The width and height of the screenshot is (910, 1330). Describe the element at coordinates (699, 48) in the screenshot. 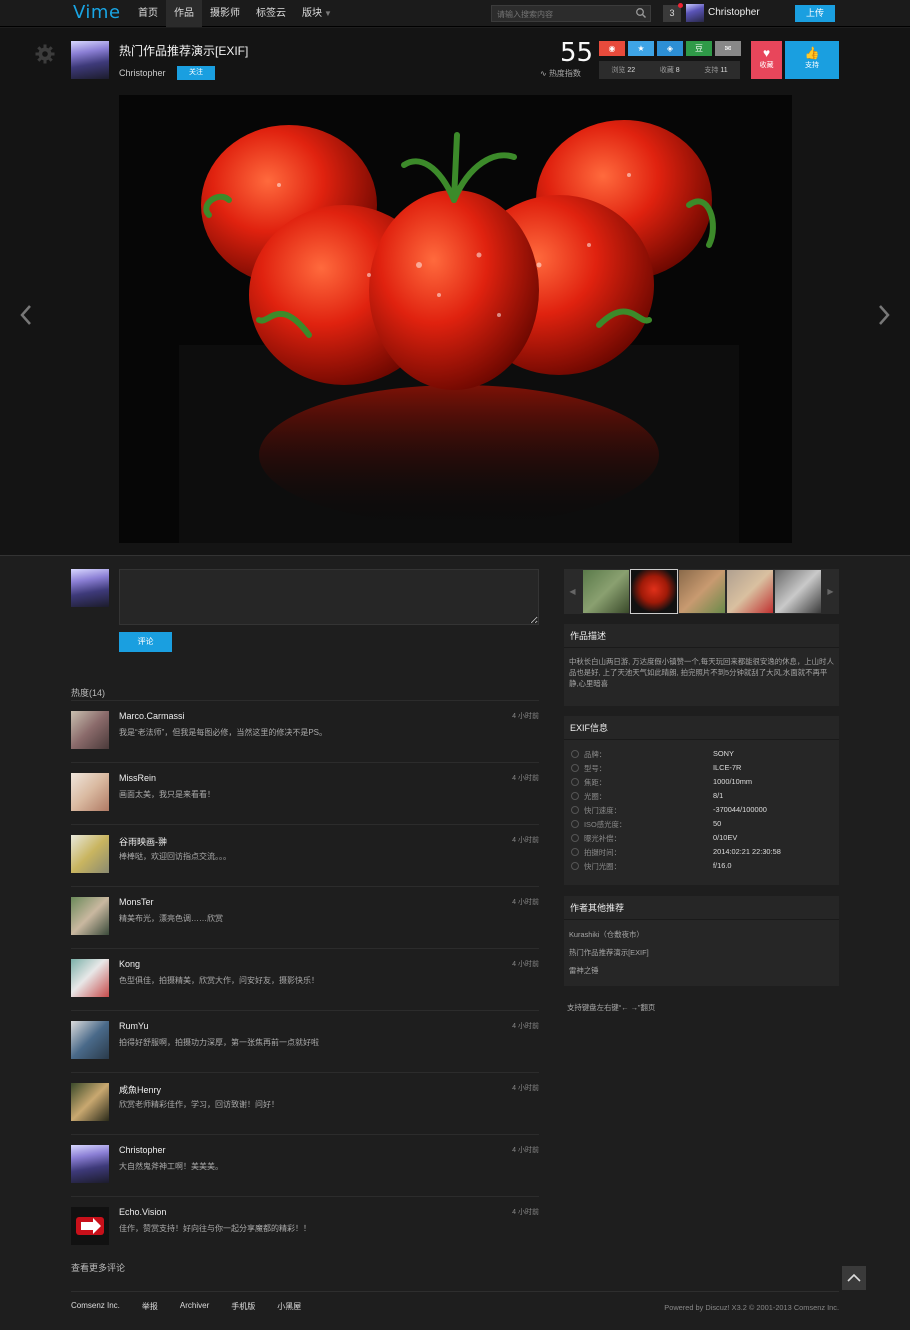

I see `douban-icon: 豆` at that location.